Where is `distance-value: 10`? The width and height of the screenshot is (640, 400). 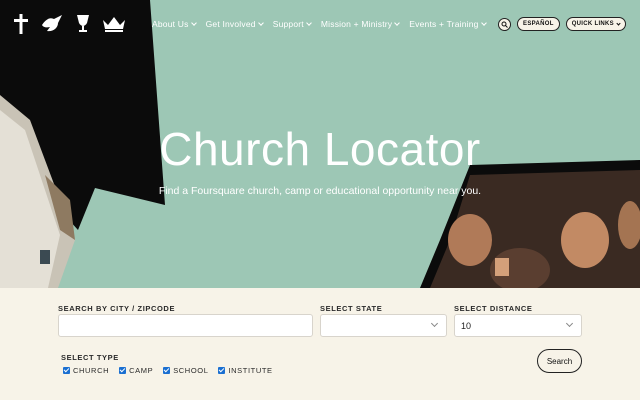
distance-value: 10 is located at coordinates (466, 326).